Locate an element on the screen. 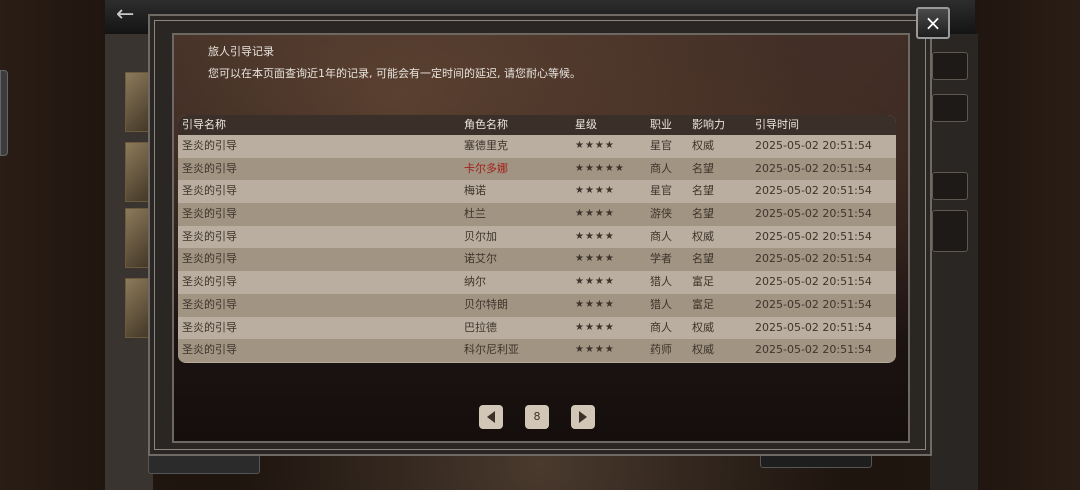  arrow-left-icon is located at coordinates (491, 417).